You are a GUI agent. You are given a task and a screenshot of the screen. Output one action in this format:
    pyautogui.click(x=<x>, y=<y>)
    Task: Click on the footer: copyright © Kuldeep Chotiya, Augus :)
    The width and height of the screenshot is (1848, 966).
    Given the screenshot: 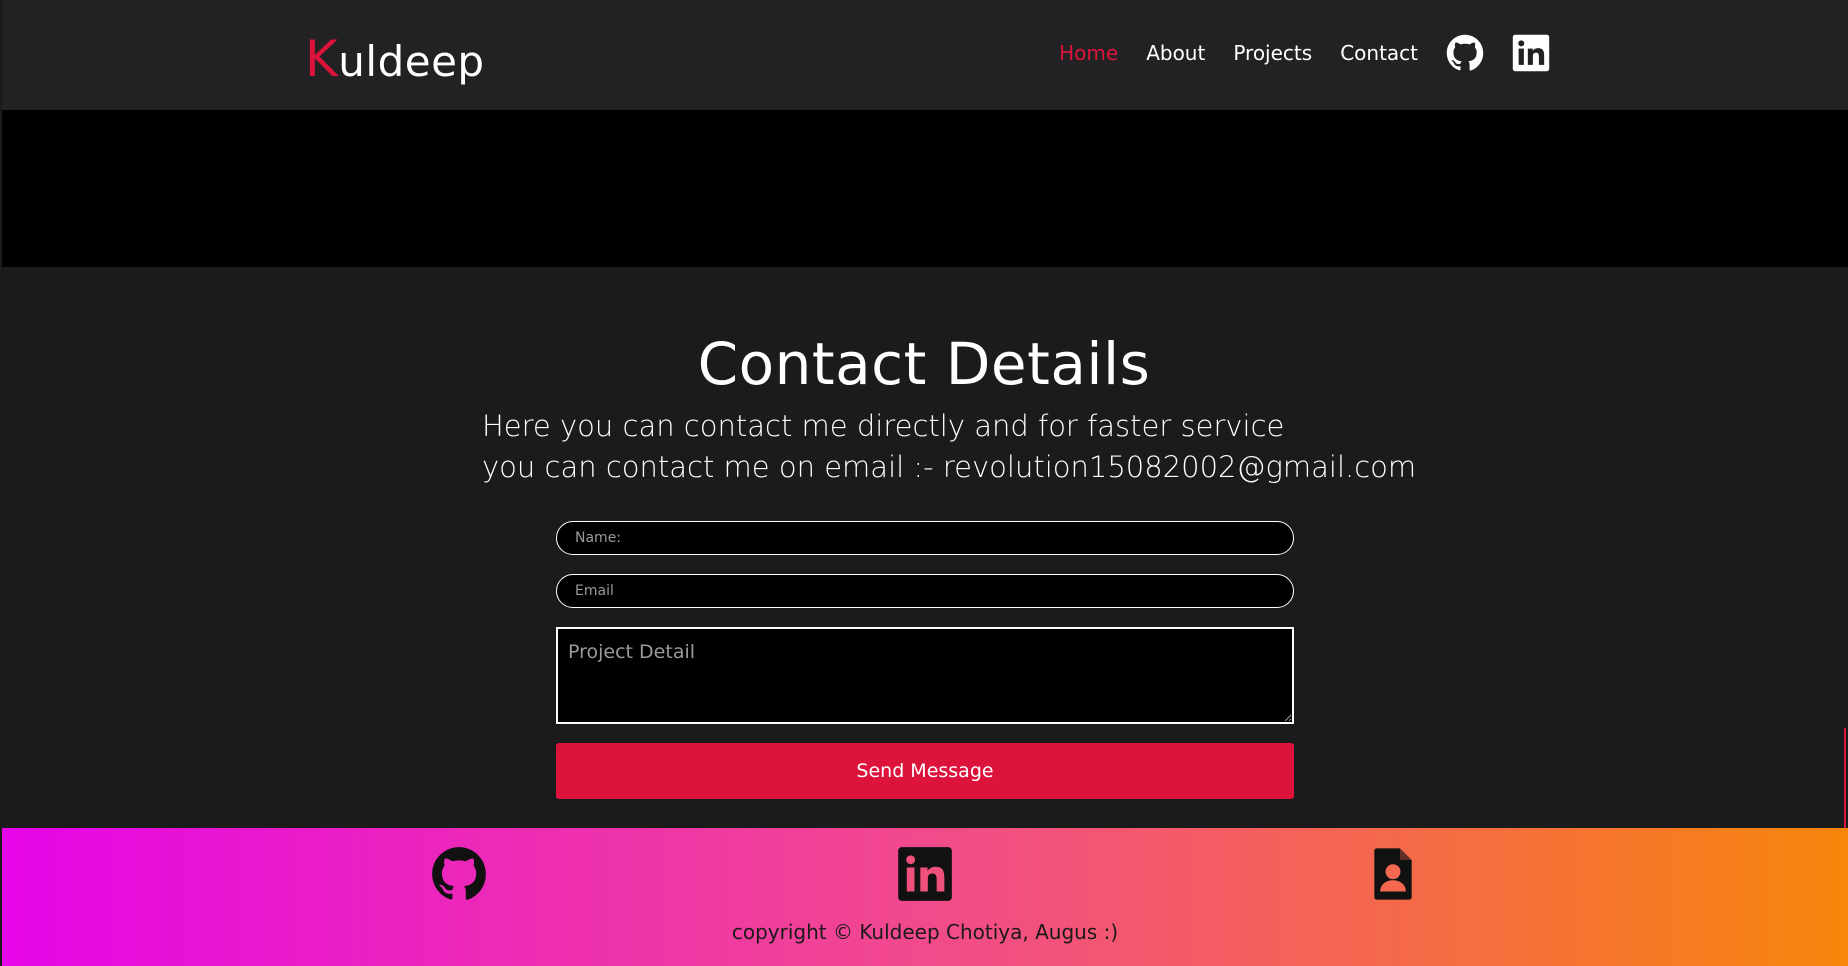 What is the action you would take?
    pyautogui.click(x=925, y=897)
    